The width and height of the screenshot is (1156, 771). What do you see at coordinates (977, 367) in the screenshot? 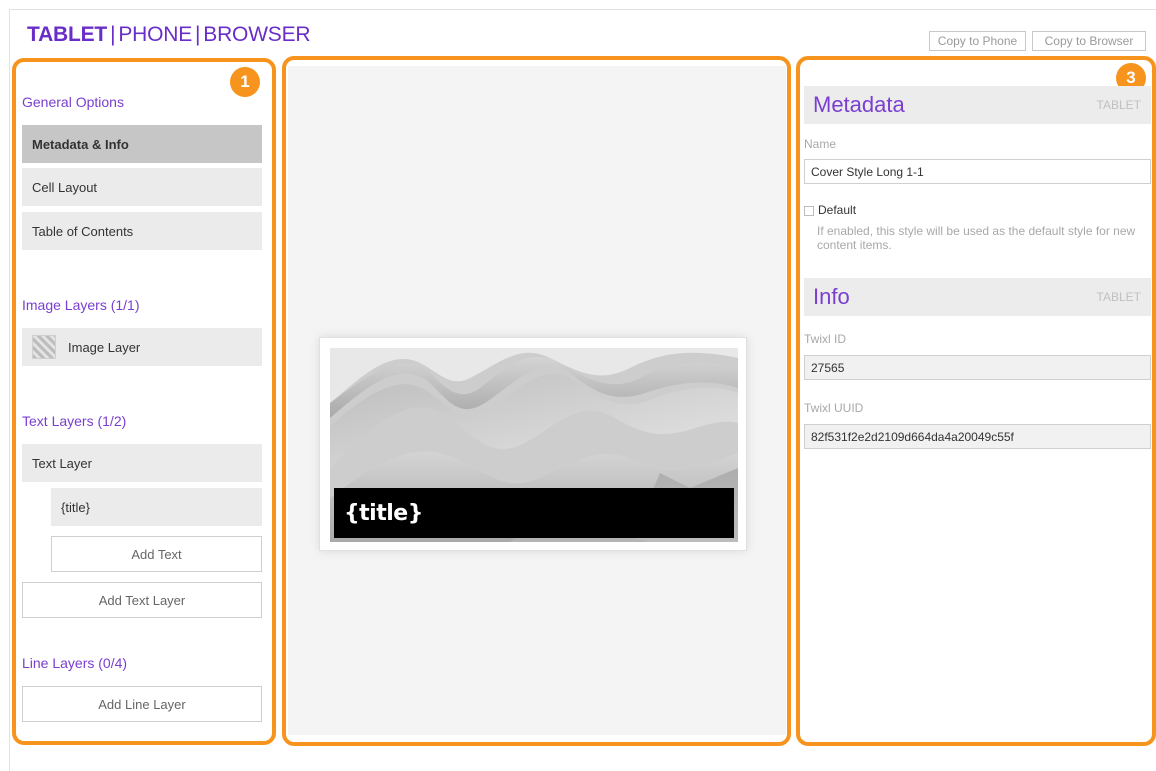
I see `twixl-id-field: 27565` at bounding box center [977, 367].